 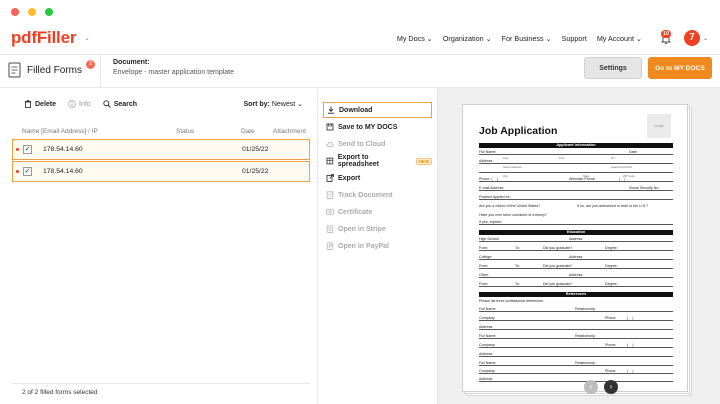 What do you see at coordinates (377, 144) in the screenshot?
I see `send-to-cloud-action: Send to Cloud` at bounding box center [377, 144].